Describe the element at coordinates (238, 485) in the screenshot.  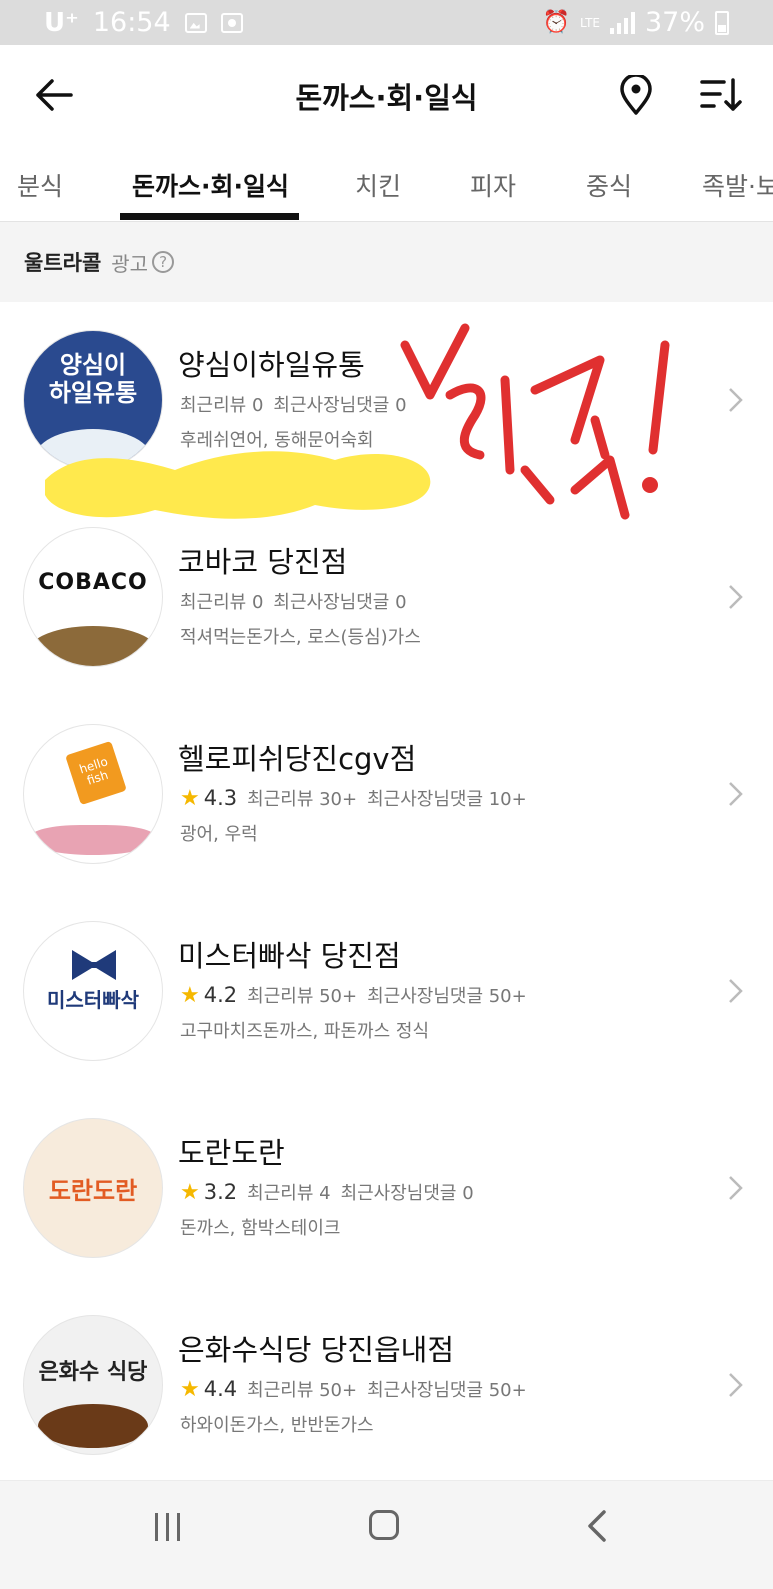
I see `yellow-redaction-scribble` at that location.